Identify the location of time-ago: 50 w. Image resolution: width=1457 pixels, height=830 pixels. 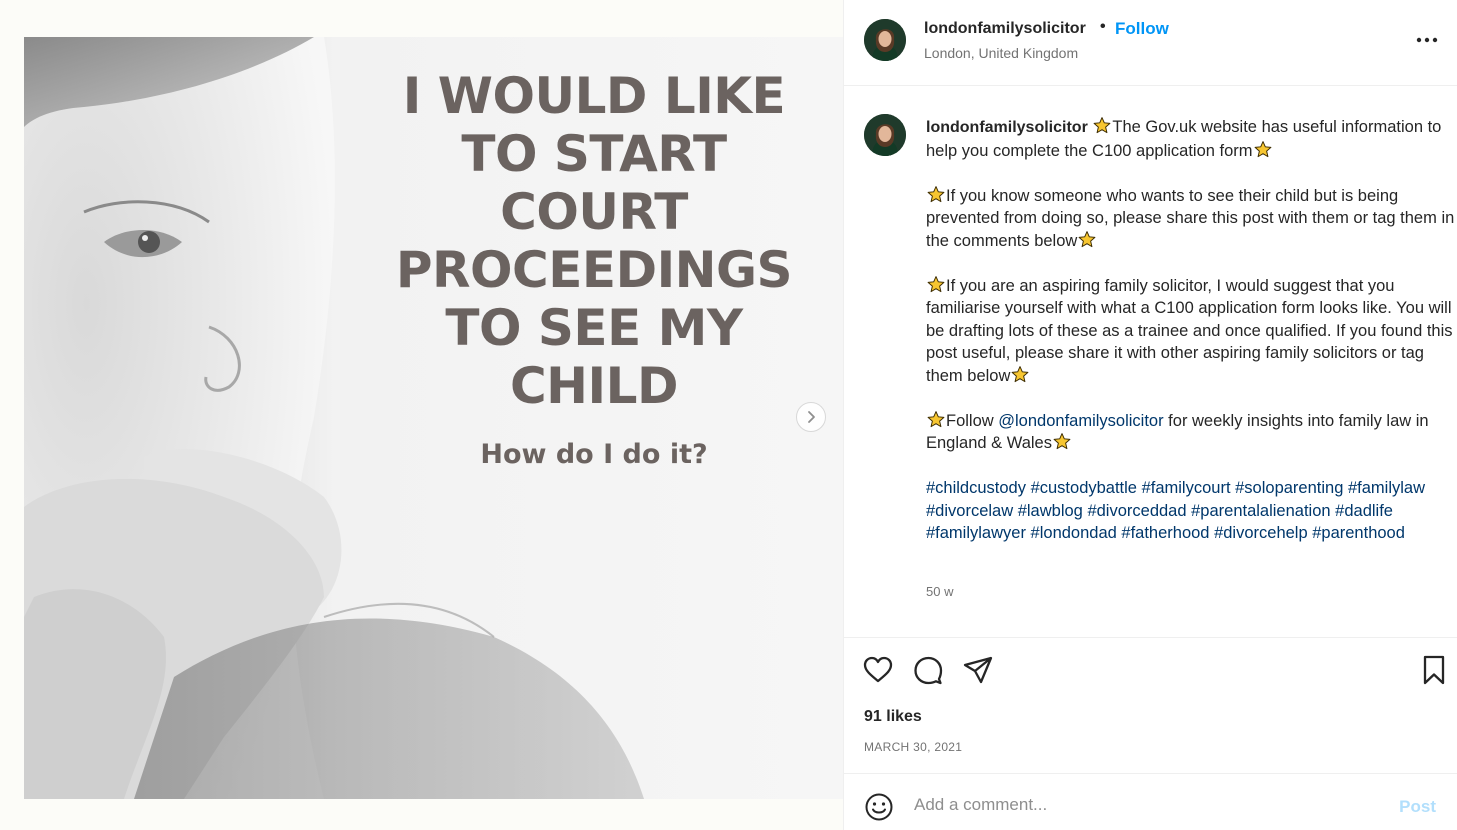
(939, 591).